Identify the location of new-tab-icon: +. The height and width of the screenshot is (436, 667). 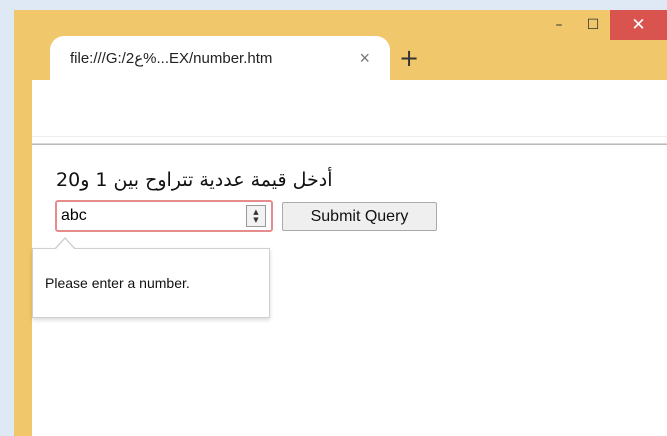
(409, 59).